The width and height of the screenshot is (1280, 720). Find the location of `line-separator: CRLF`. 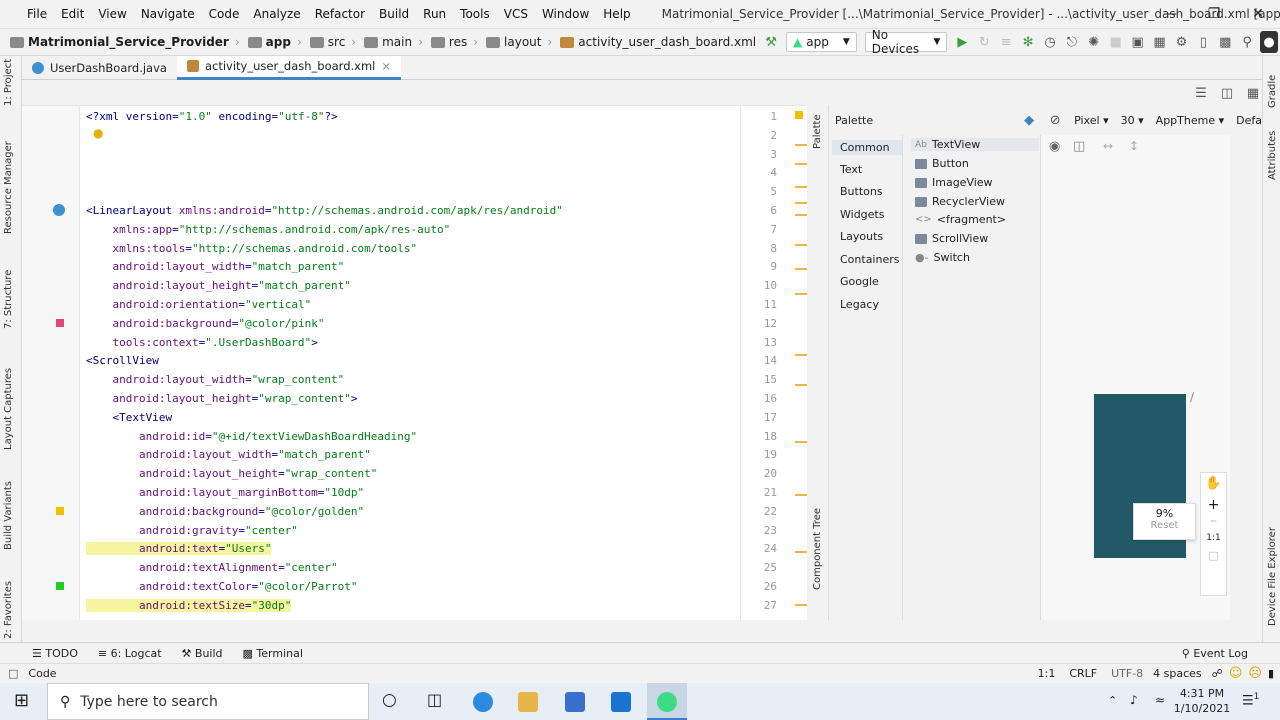

line-separator: CRLF is located at coordinates (1083, 673).